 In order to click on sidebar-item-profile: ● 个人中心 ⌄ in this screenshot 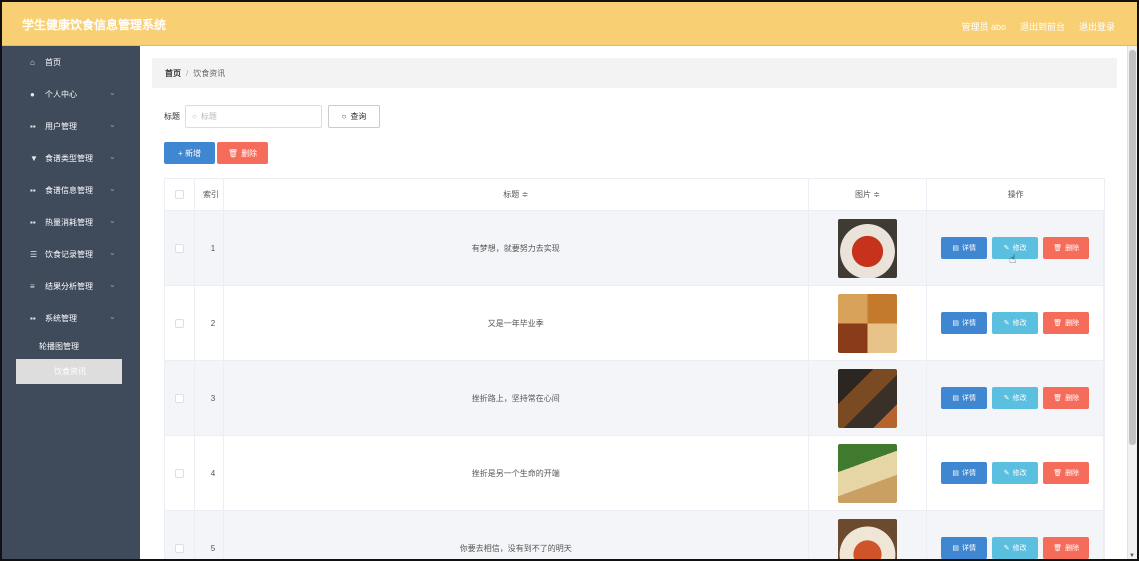, I will do `click(71, 94)`.